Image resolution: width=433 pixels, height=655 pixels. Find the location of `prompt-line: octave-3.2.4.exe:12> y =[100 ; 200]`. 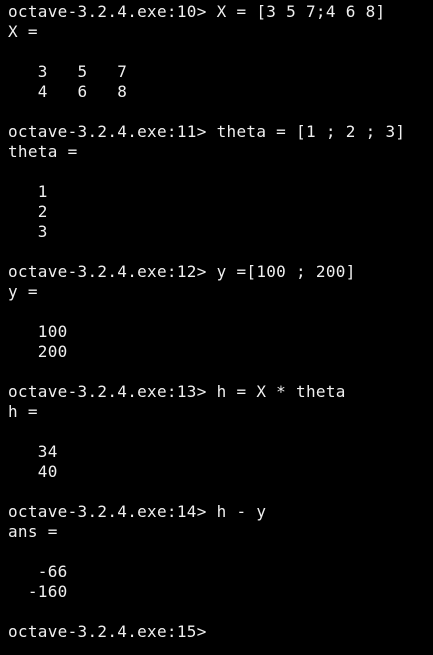

prompt-line: octave-3.2.4.exe:12> y =[100 ; 200] is located at coordinates (182, 271).